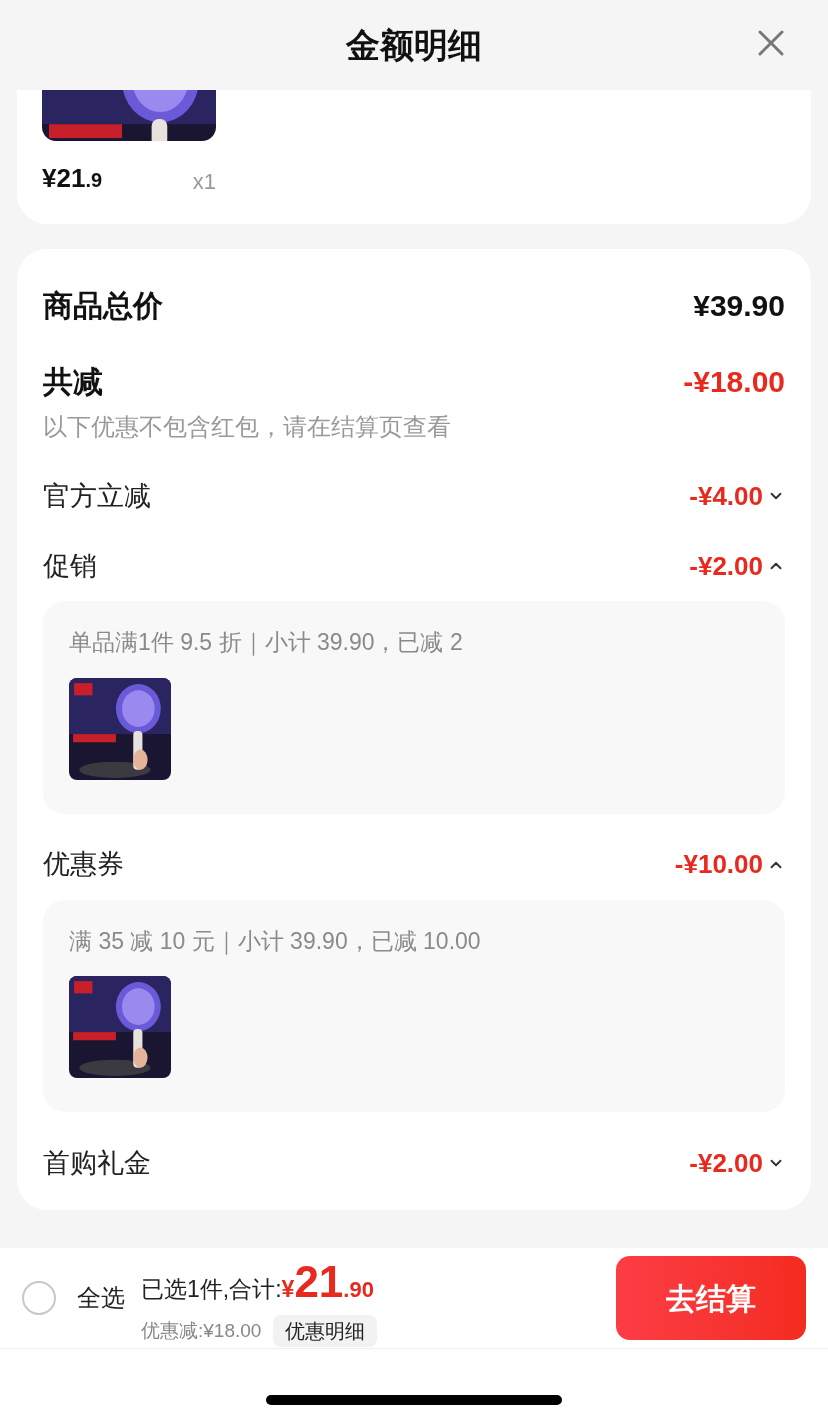 The width and height of the screenshot is (828, 1421). Describe the element at coordinates (97, 1163) in the screenshot. I see `discount-label: 首购礼金` at that location.